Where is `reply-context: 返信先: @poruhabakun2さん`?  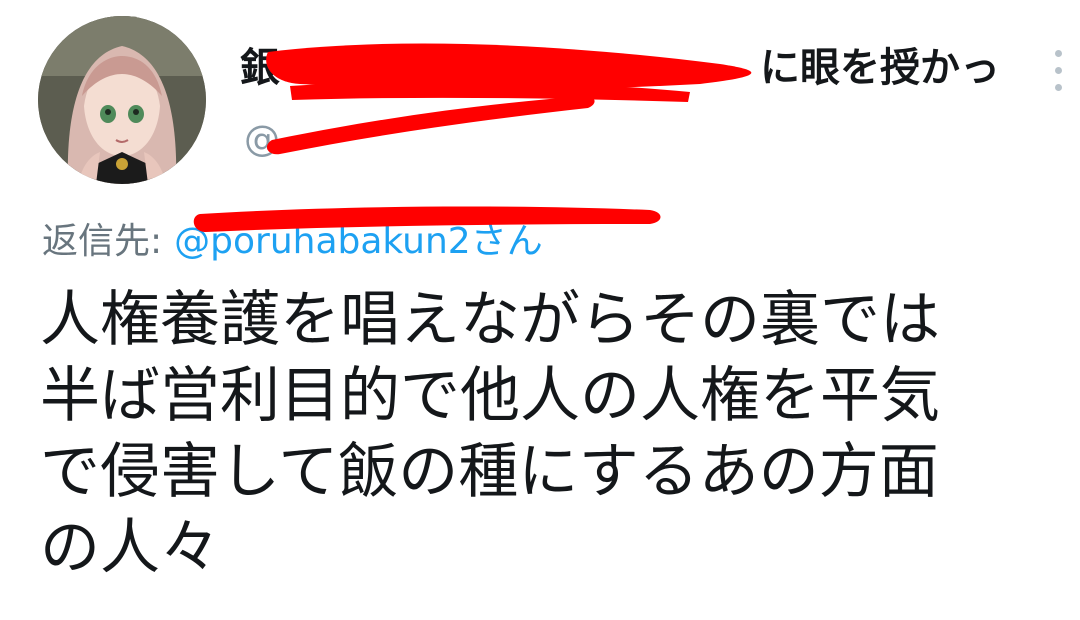
reply-context: 返信先: @poruhabakun2さん is located at coordinates (292, 242).